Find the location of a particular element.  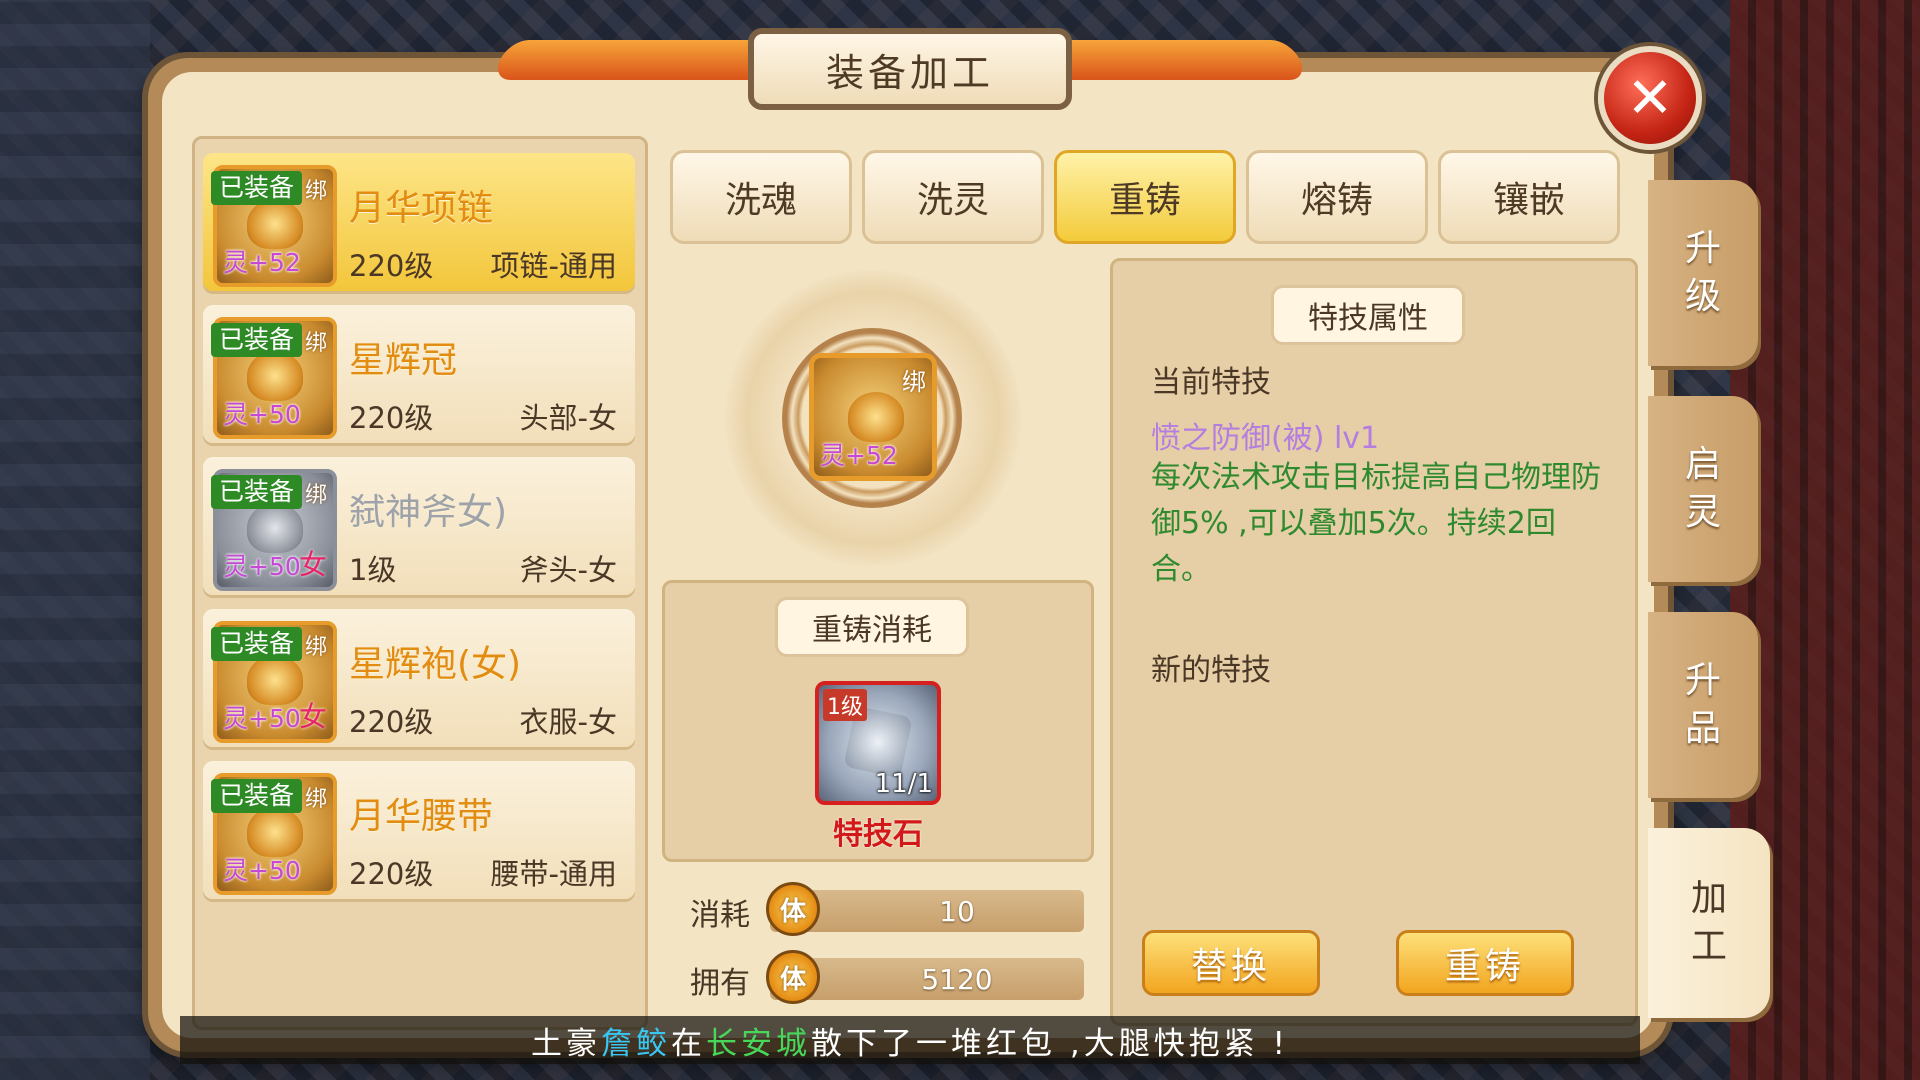

city-name: 长安城 is located at coordinates (758, 1040).